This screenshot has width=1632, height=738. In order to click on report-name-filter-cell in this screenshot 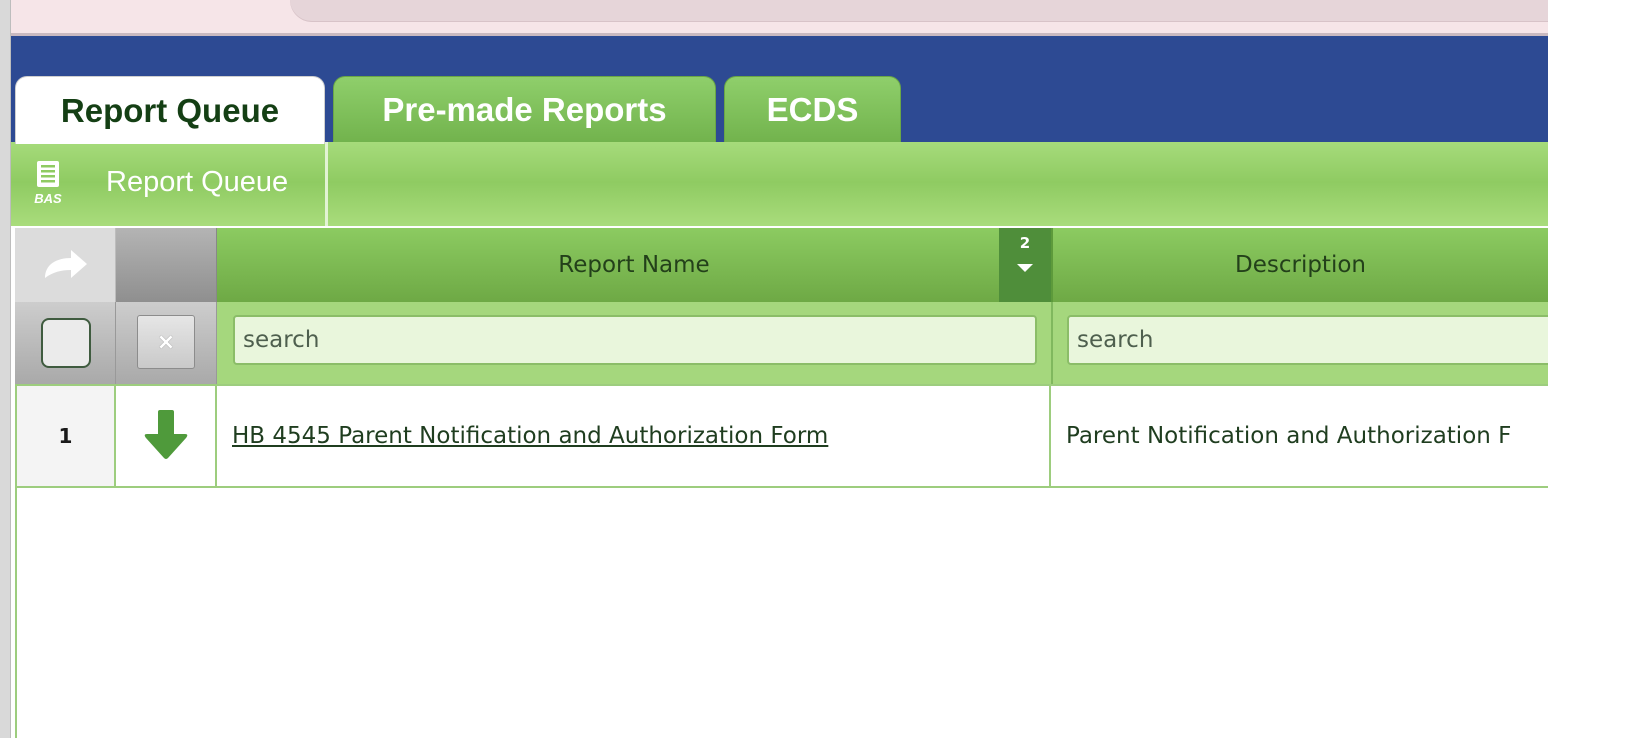, I will do `click(634, 343)`.